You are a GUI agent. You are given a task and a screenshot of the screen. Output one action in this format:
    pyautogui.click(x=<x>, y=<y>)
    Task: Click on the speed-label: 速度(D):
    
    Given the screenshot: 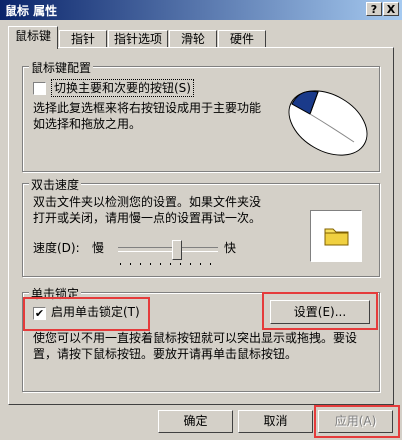 What is the action you would take?
    pyautogui.click(x=56, y=248)
    